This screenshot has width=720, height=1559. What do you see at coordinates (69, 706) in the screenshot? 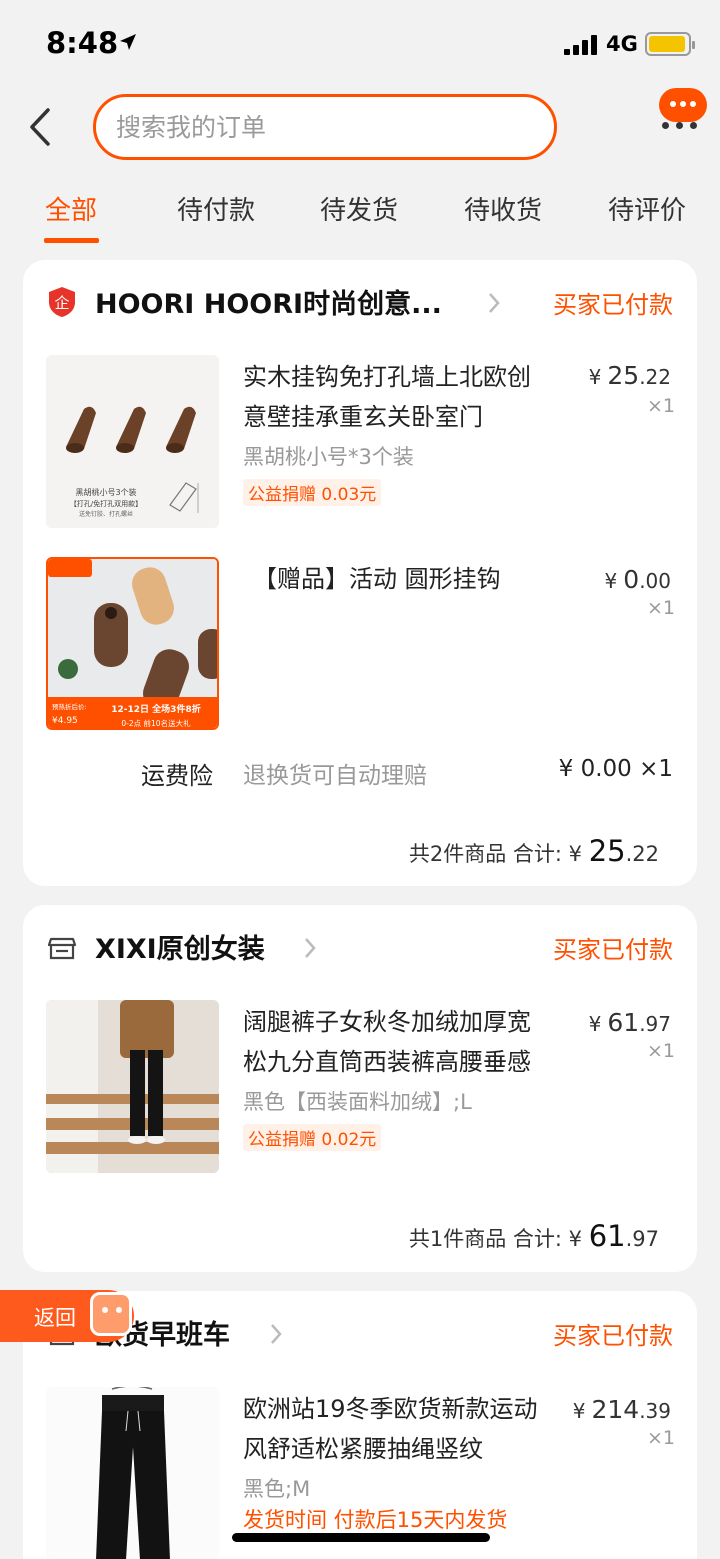
I see `thumb-price-label: 预热折后价:` at bounding box center [69, 706].